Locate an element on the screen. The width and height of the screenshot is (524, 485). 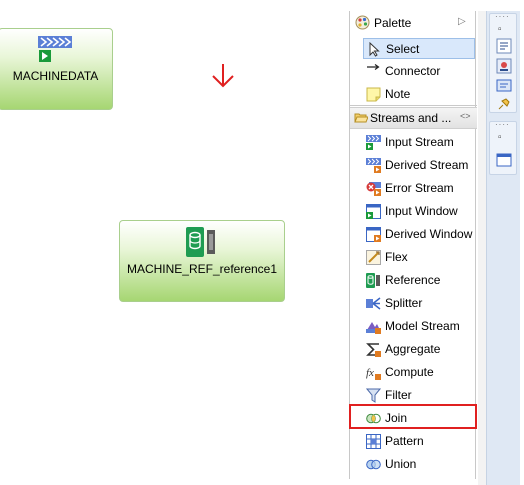
palette-item-compute: fx Compute is located at coordinates (419, 372).